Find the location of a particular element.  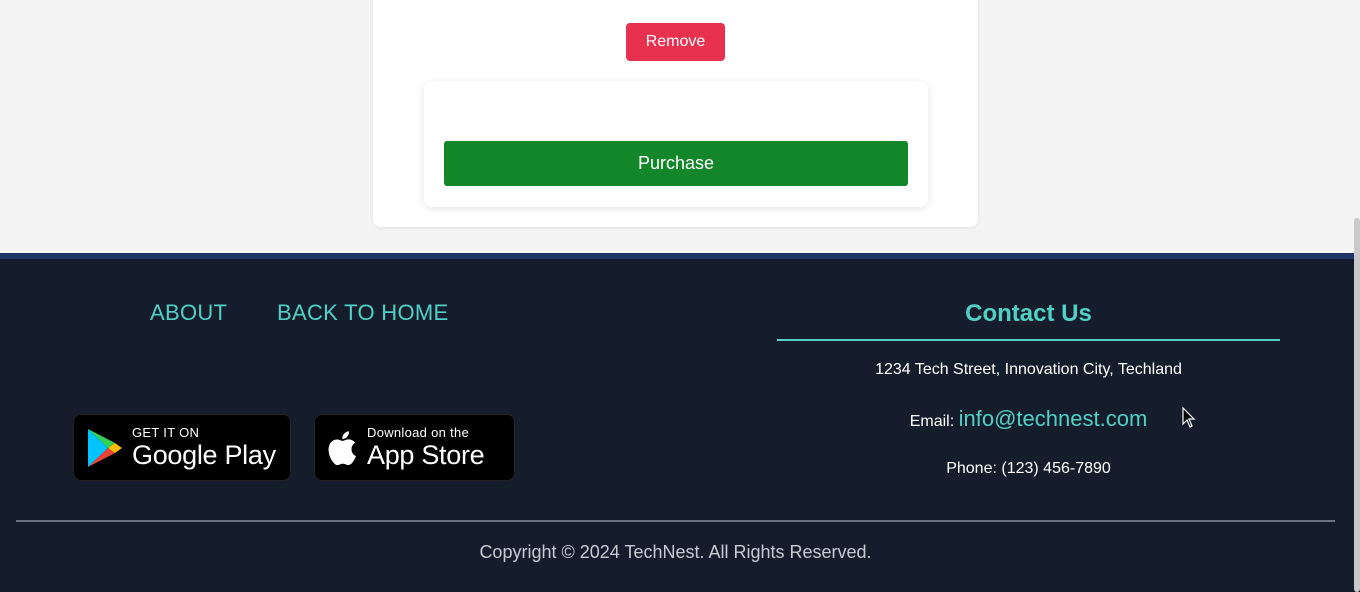

app-store-small-text: Download on the is located at coordinates (418, 432).